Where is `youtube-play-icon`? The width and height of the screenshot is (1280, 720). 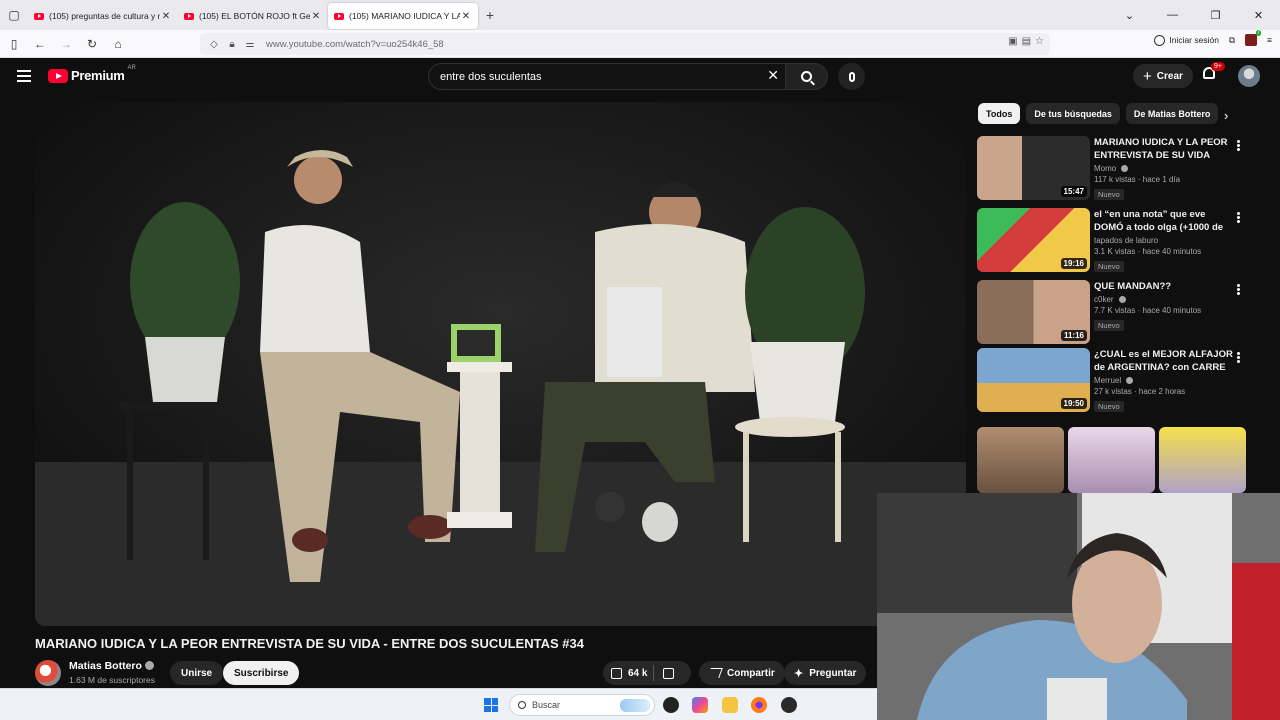 youtube-play-icon is located at coordinates (58, 75).